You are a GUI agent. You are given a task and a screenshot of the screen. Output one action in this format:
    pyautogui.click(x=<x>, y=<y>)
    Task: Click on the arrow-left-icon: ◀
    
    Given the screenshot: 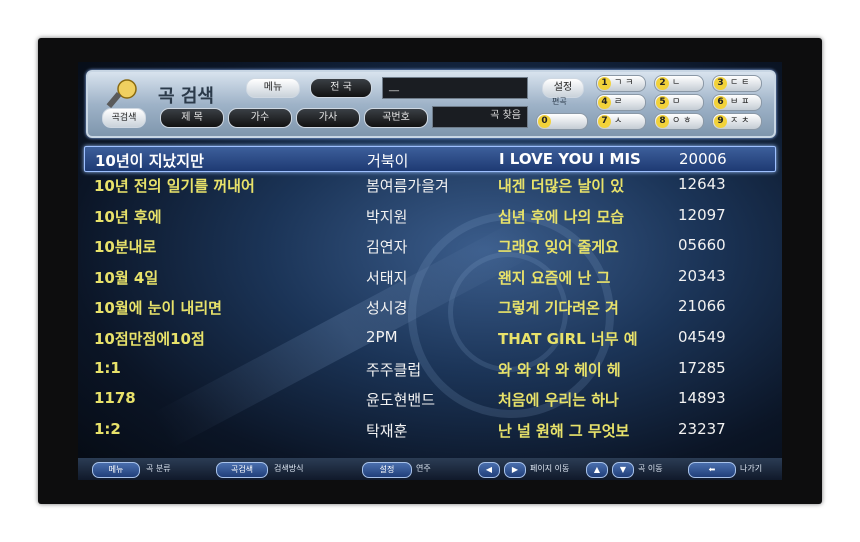 What is the action you would take?
    pyautogui.click(x=489, y=469)
    